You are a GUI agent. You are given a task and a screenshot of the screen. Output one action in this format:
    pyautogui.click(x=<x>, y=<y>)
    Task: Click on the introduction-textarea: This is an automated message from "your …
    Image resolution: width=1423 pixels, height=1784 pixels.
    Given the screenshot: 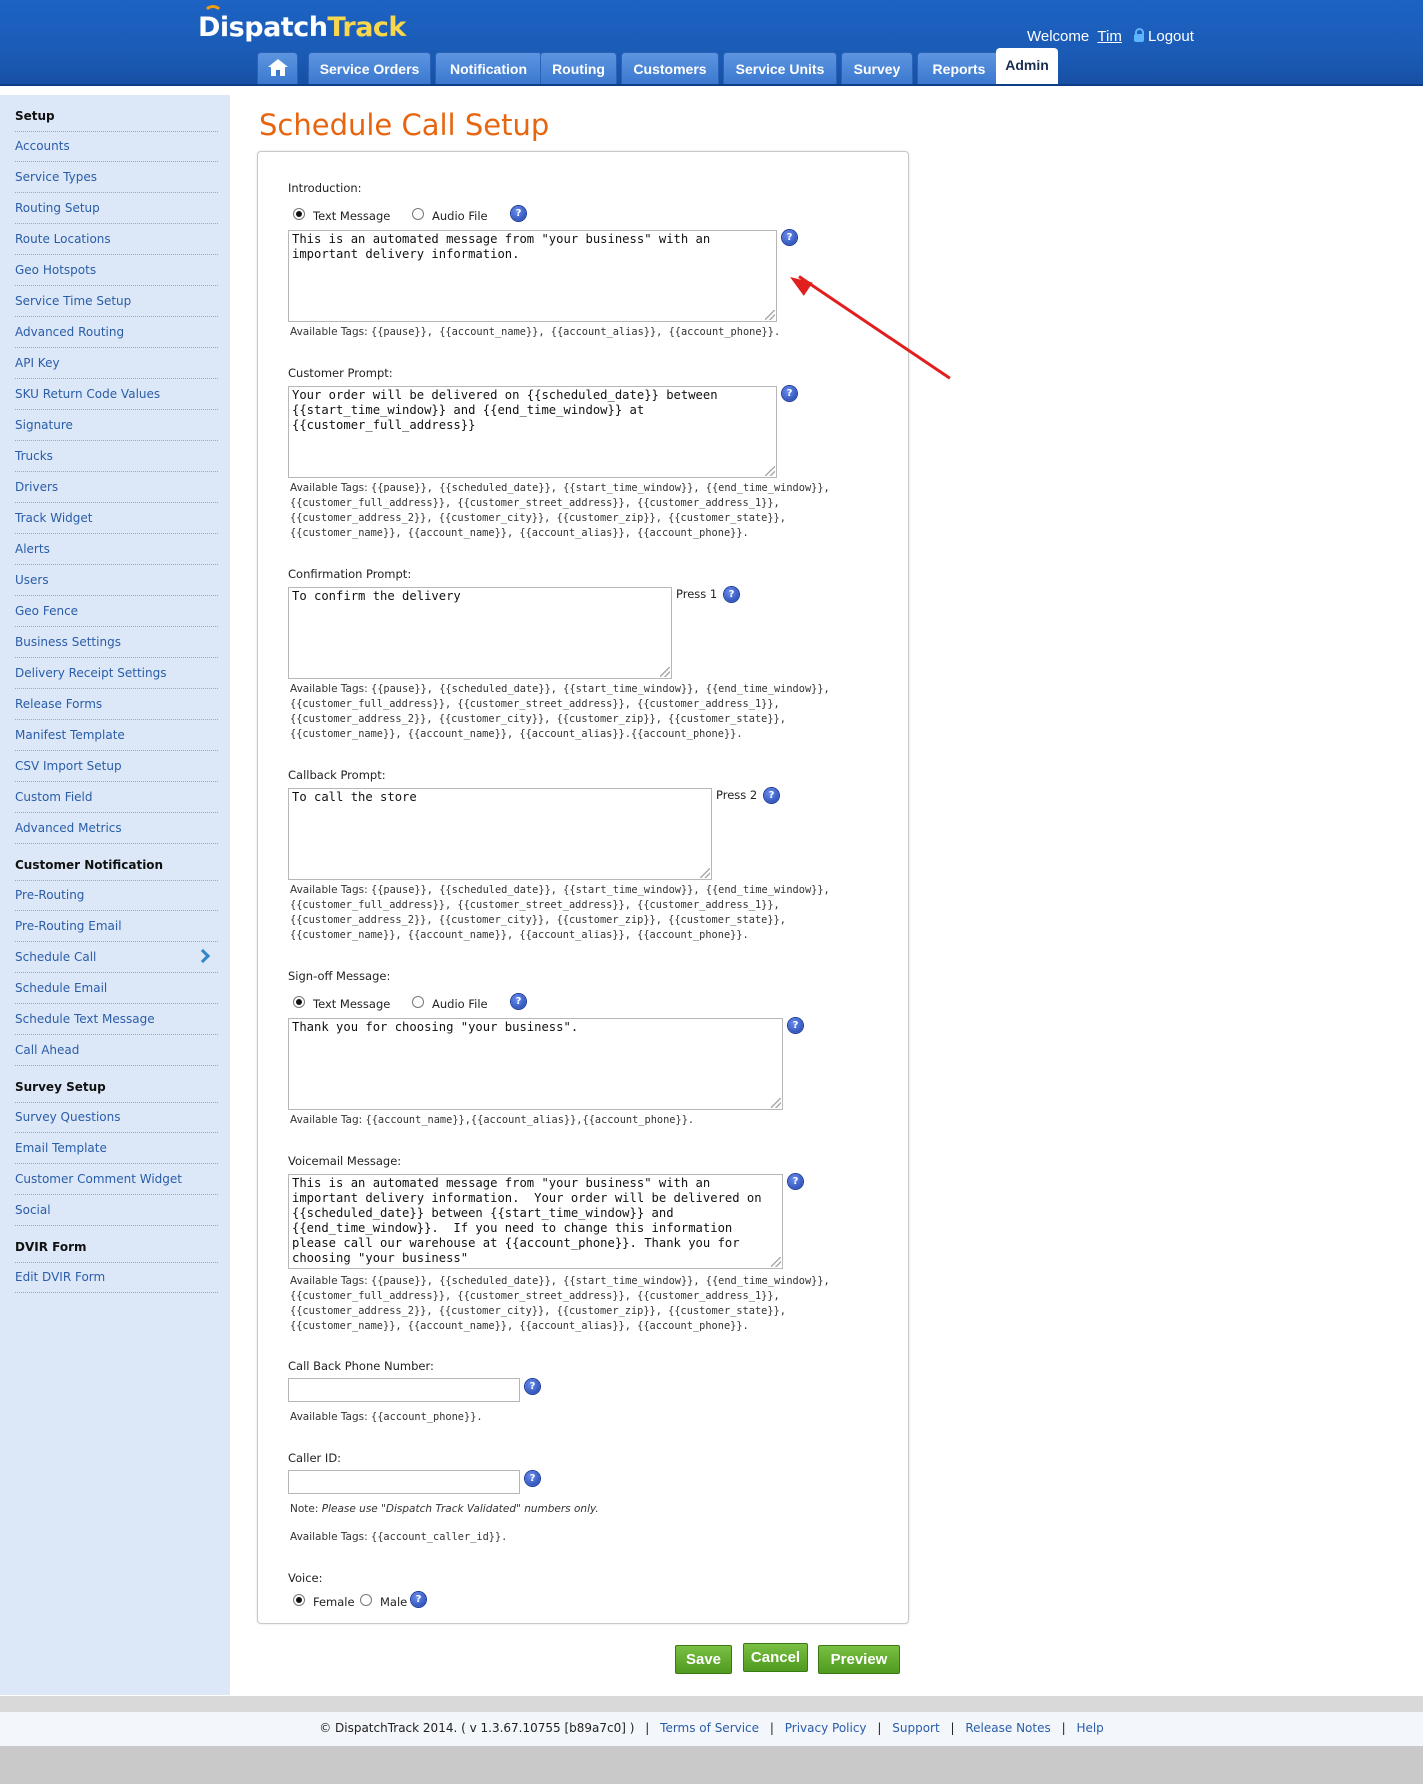 What is the action you would take?
    pyautogui.click(x=532, y=276)
    